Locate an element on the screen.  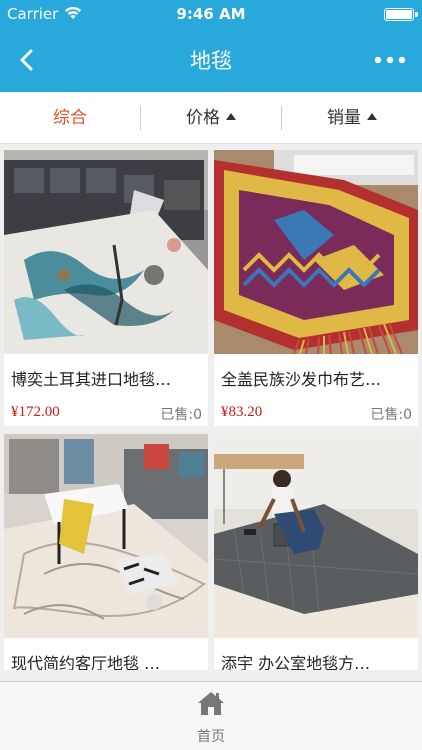
clock: 9:46 AM is located at coordinates (211, 14).